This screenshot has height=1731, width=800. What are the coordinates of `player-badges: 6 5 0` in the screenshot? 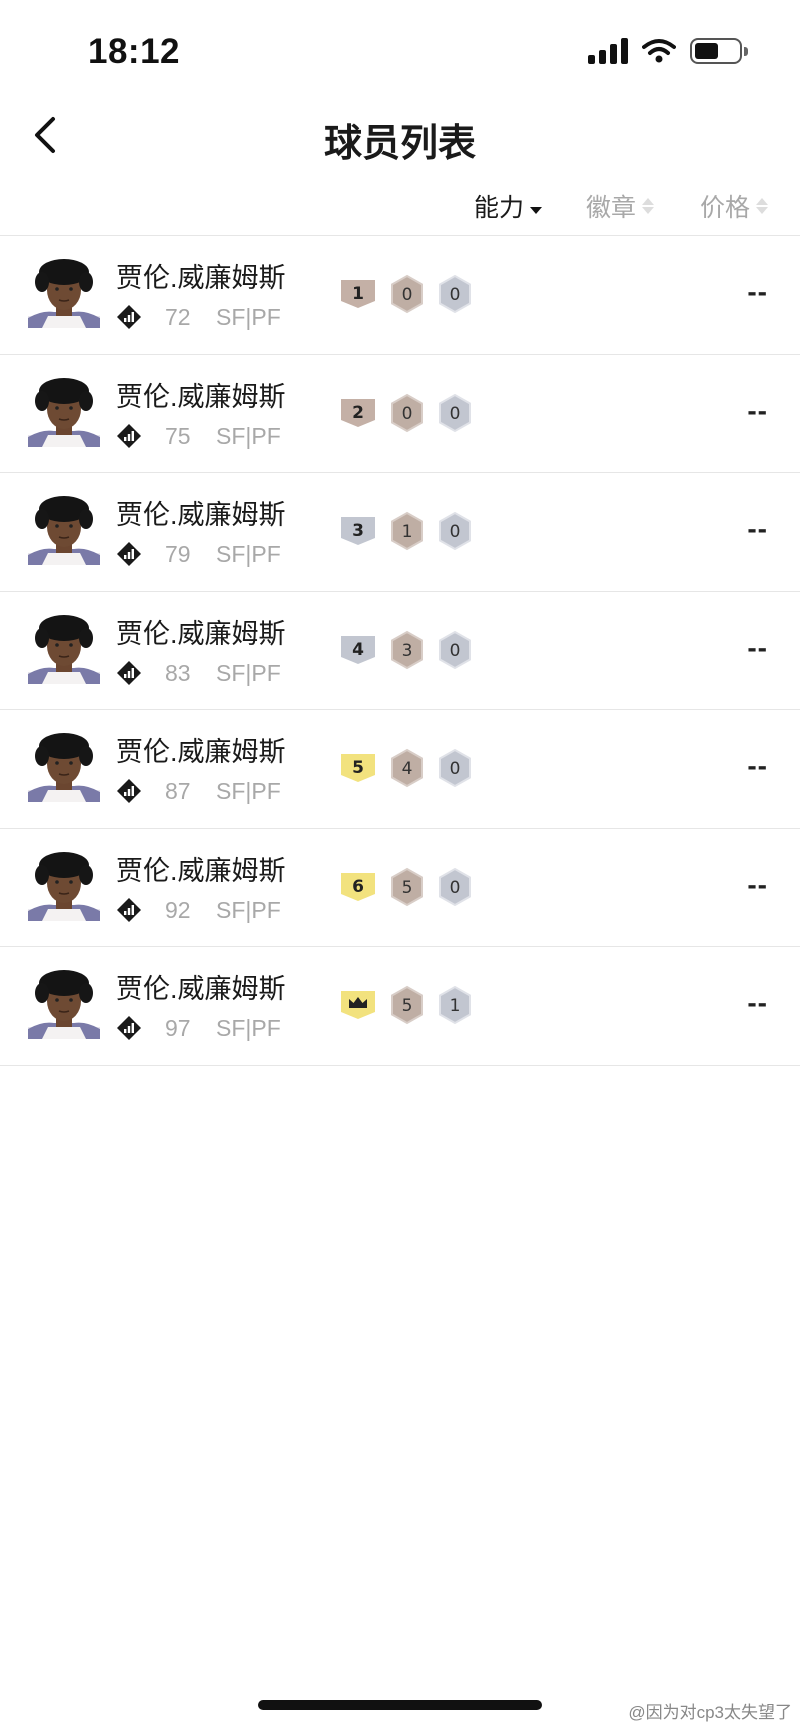 It's located at (406, 887).